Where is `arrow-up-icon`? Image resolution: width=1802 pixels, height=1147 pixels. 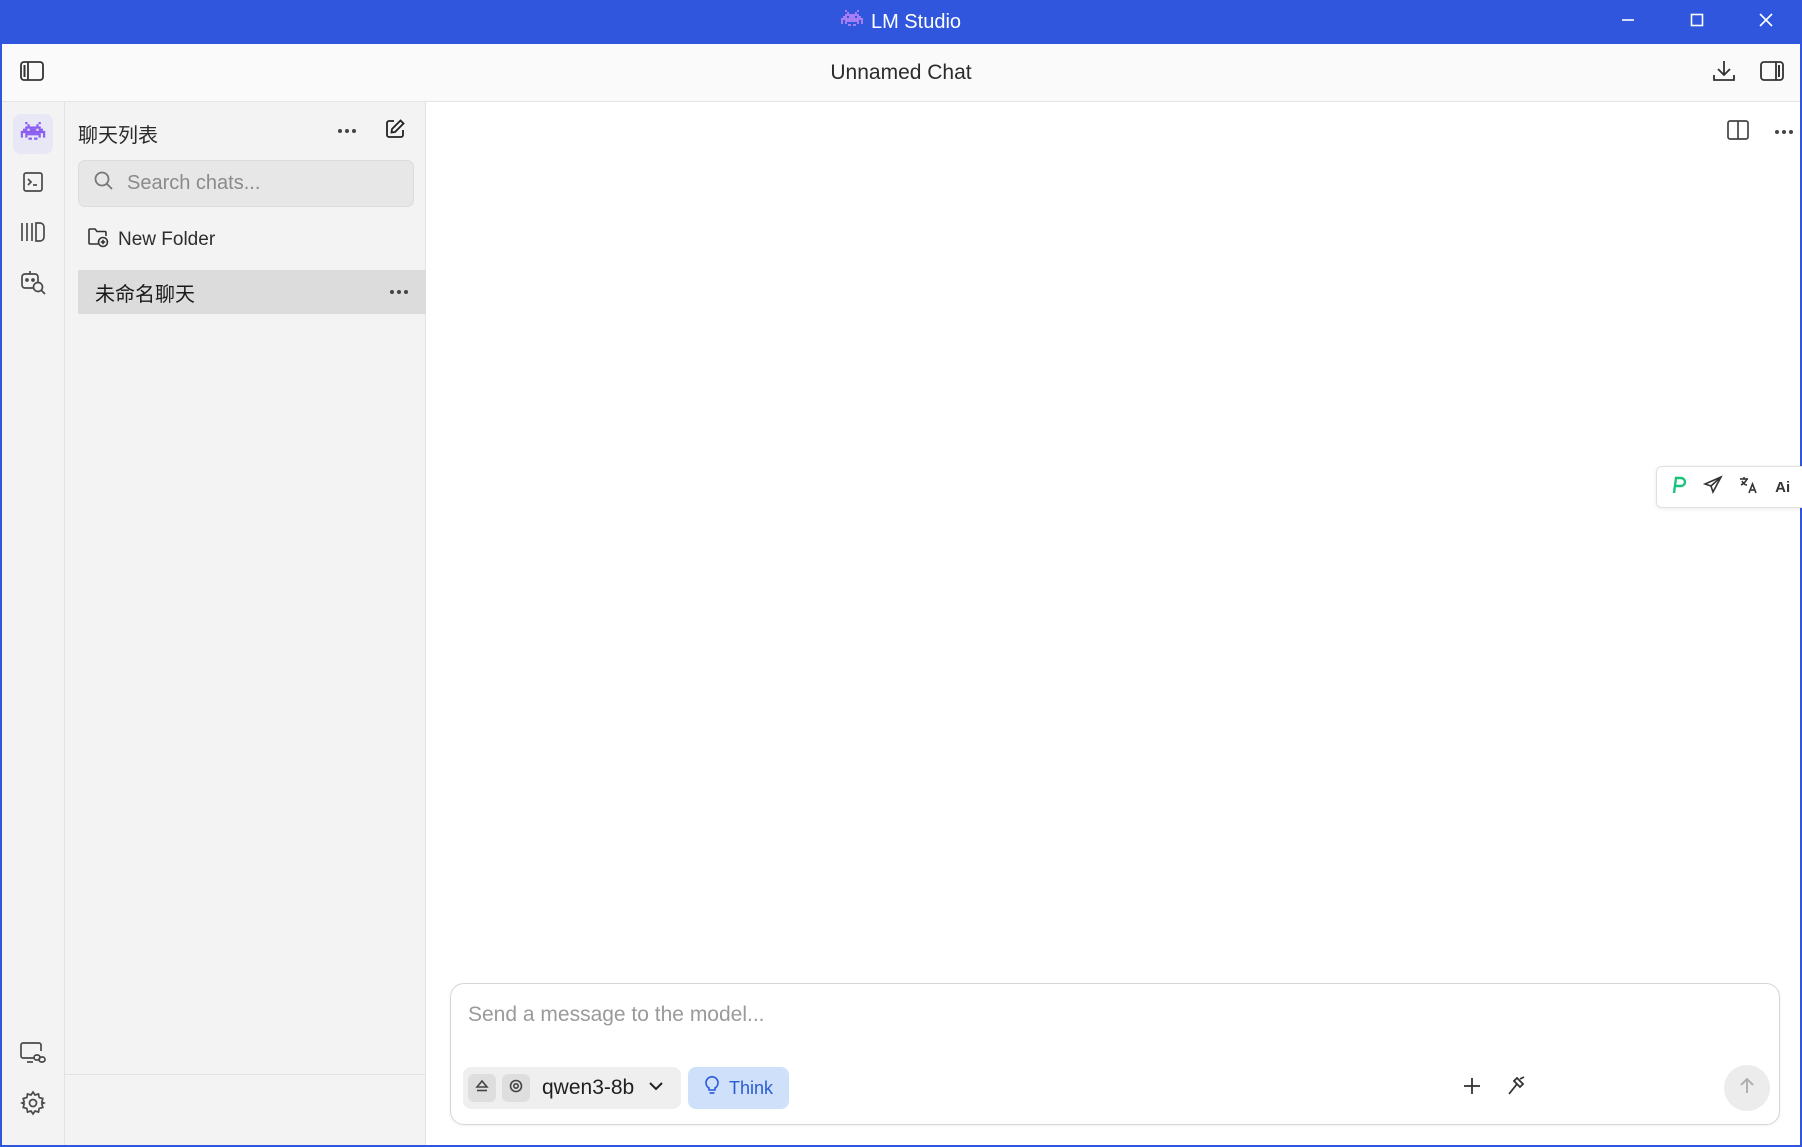
arrow-up-icon is located at coordinates (1747, 1088).